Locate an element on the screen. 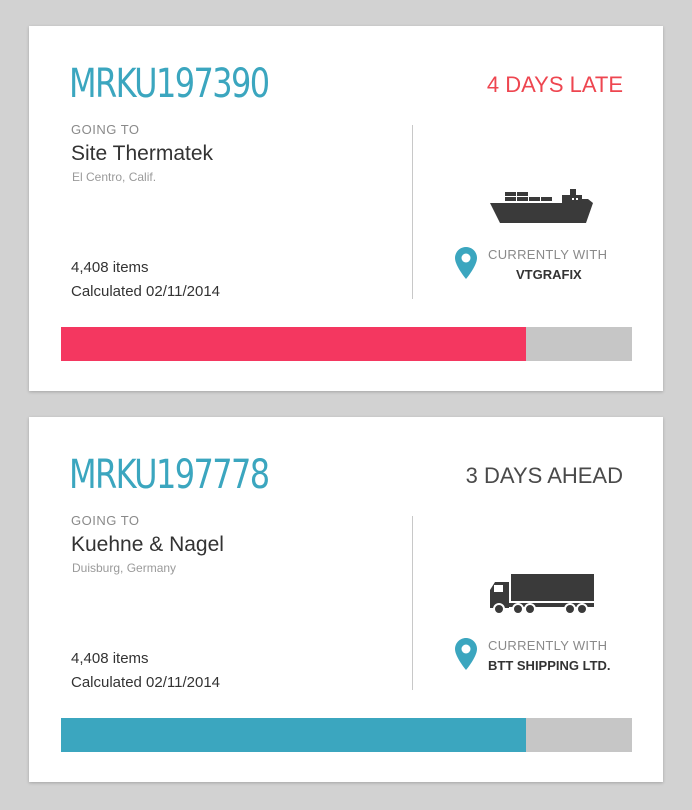 This screenshot has height=810, width=692. carrier-name: BTT SHIPPING LTD. is located at coordinates (549, 665).